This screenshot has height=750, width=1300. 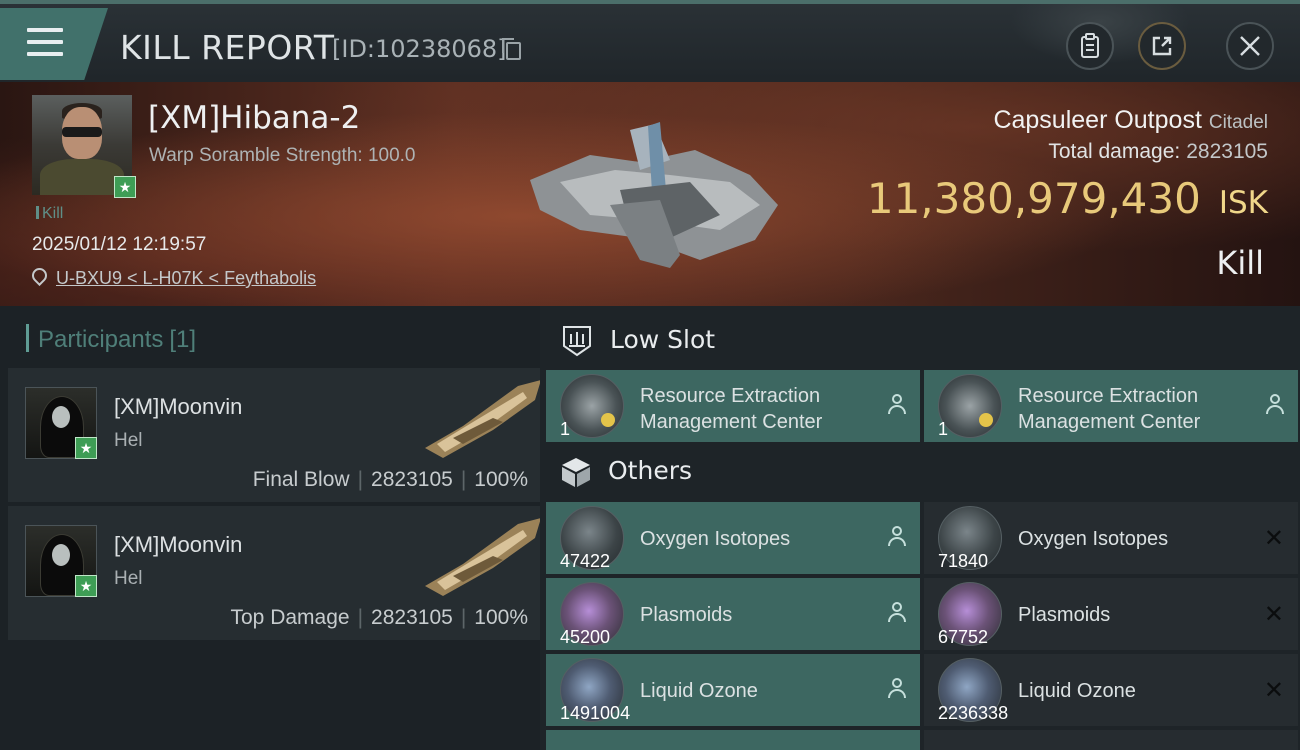 I want to click on victim-pilot-name: [XM]Hibana-2, so click(x=254, y=118).